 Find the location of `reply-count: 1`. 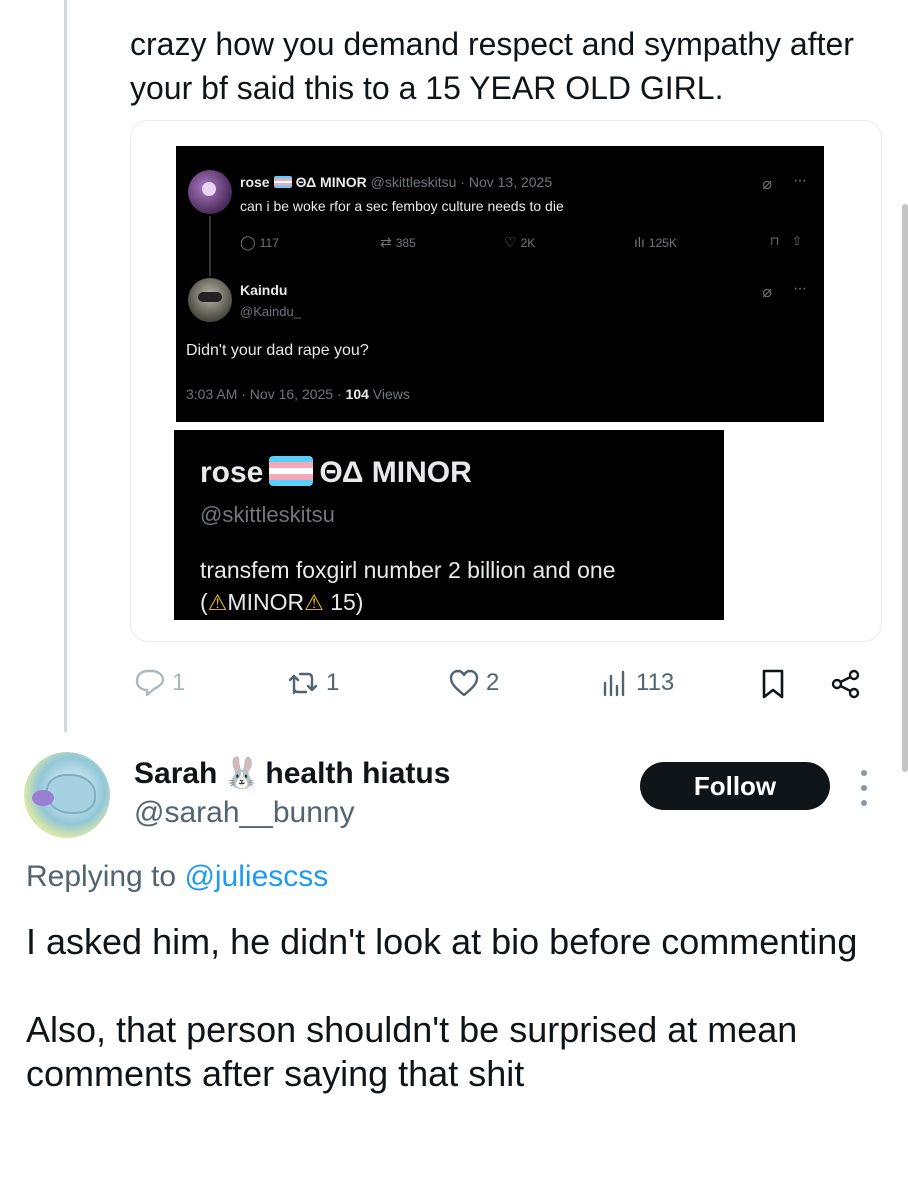

reply-count: 1 is located at coordinates (179, 682).